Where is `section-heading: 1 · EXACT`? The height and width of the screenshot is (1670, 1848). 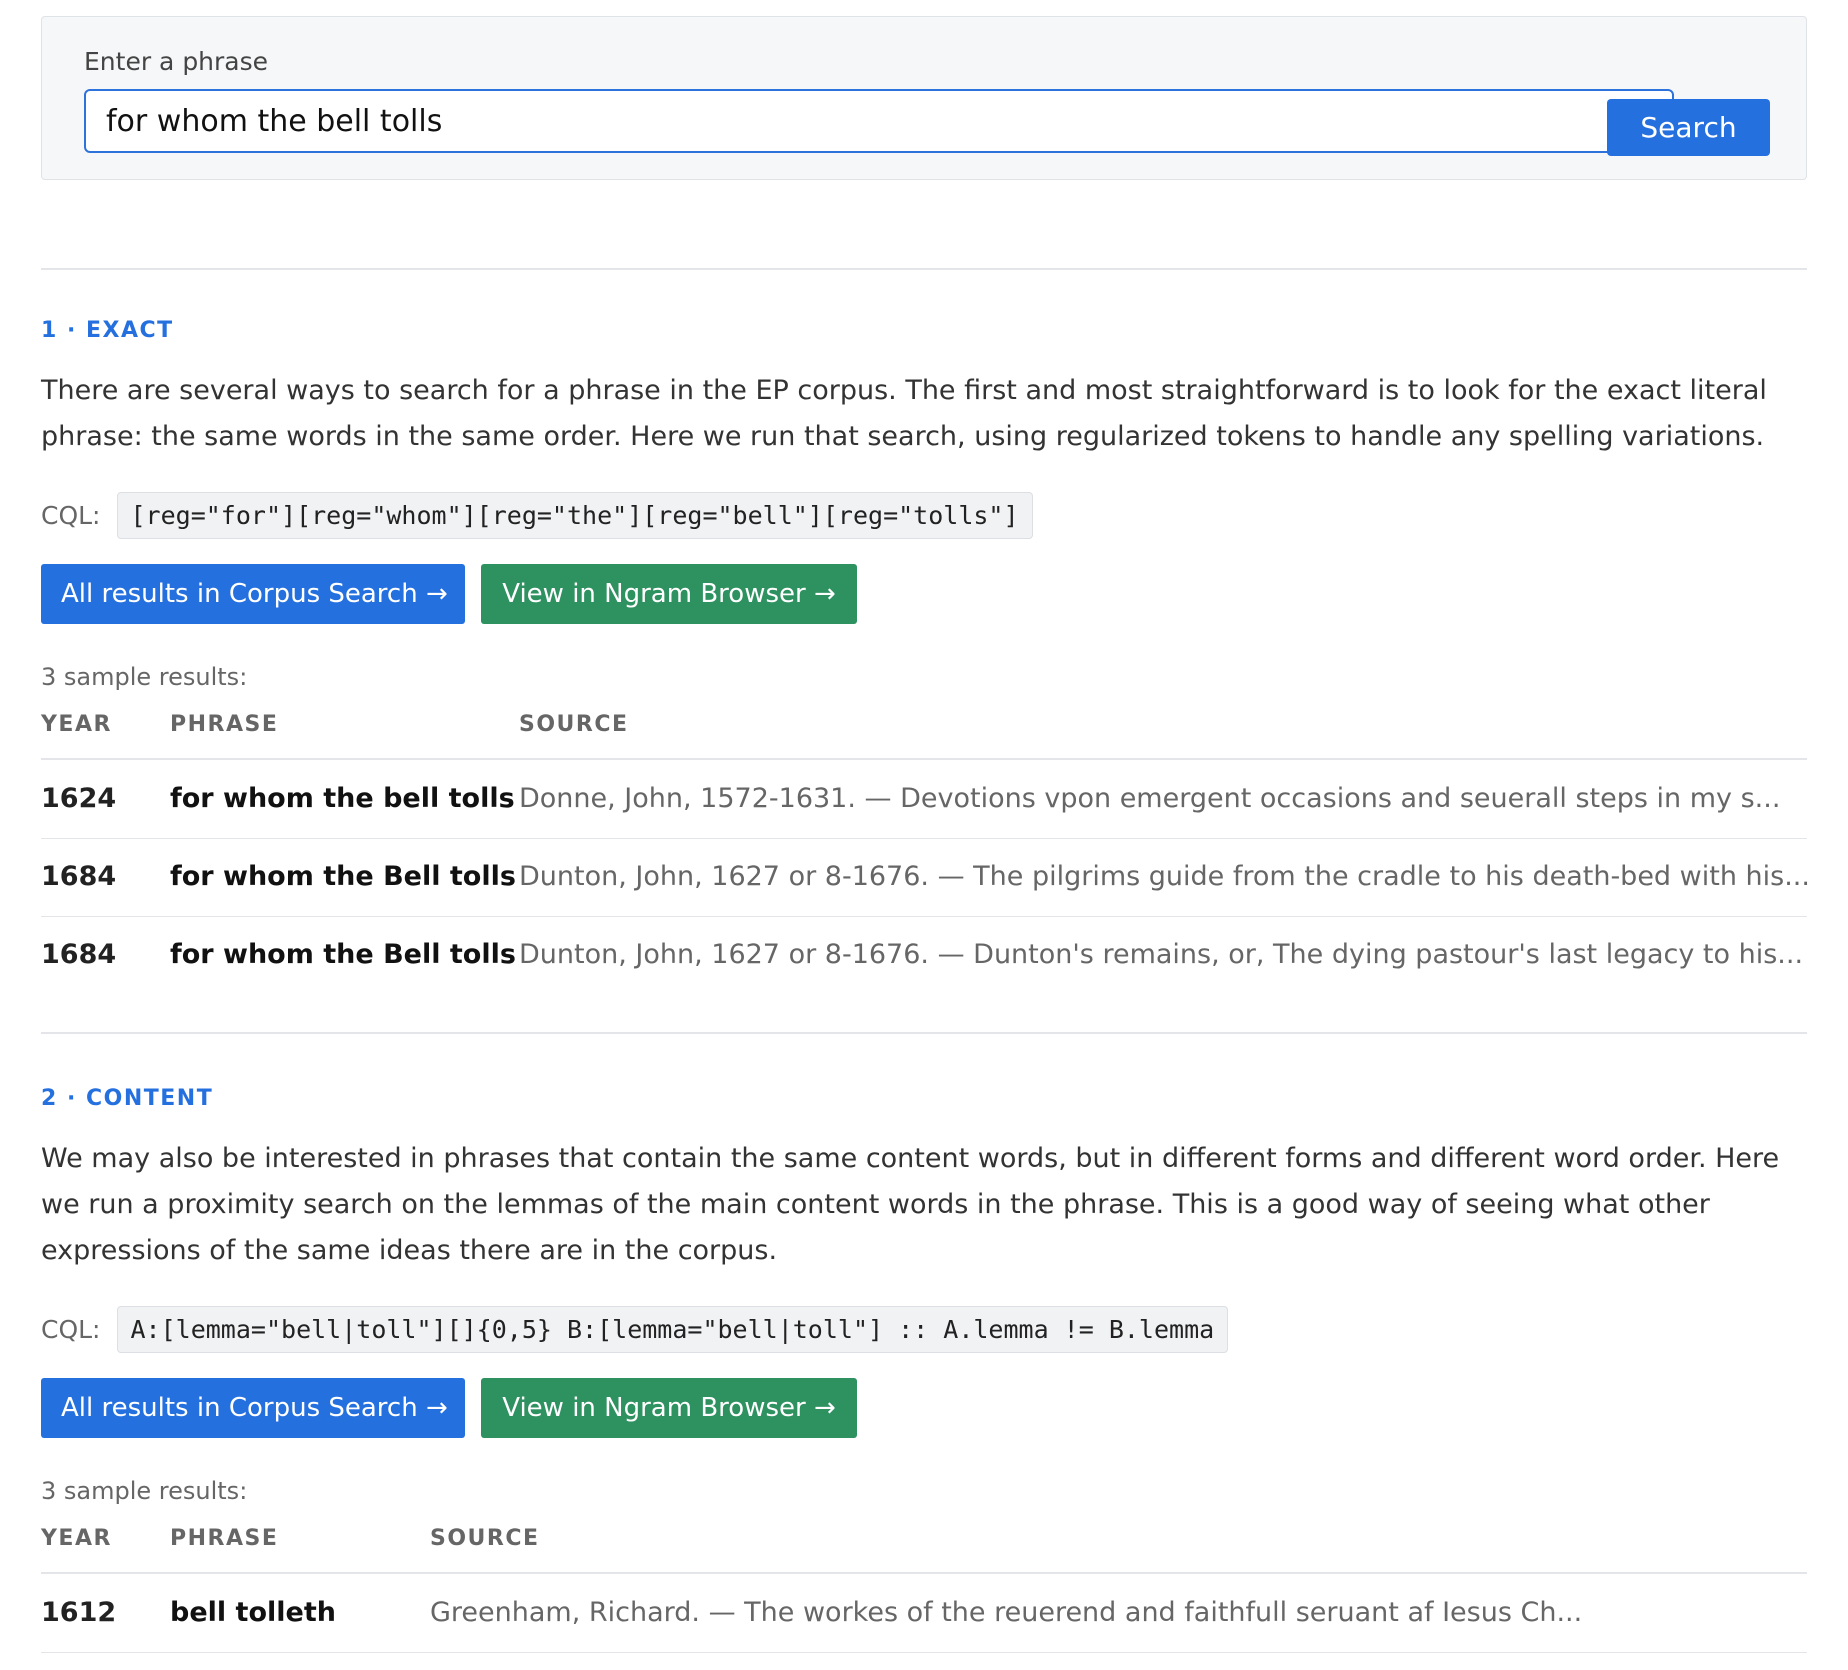
section-heading: 1 · EXACT is located at coordinates (107, 330).